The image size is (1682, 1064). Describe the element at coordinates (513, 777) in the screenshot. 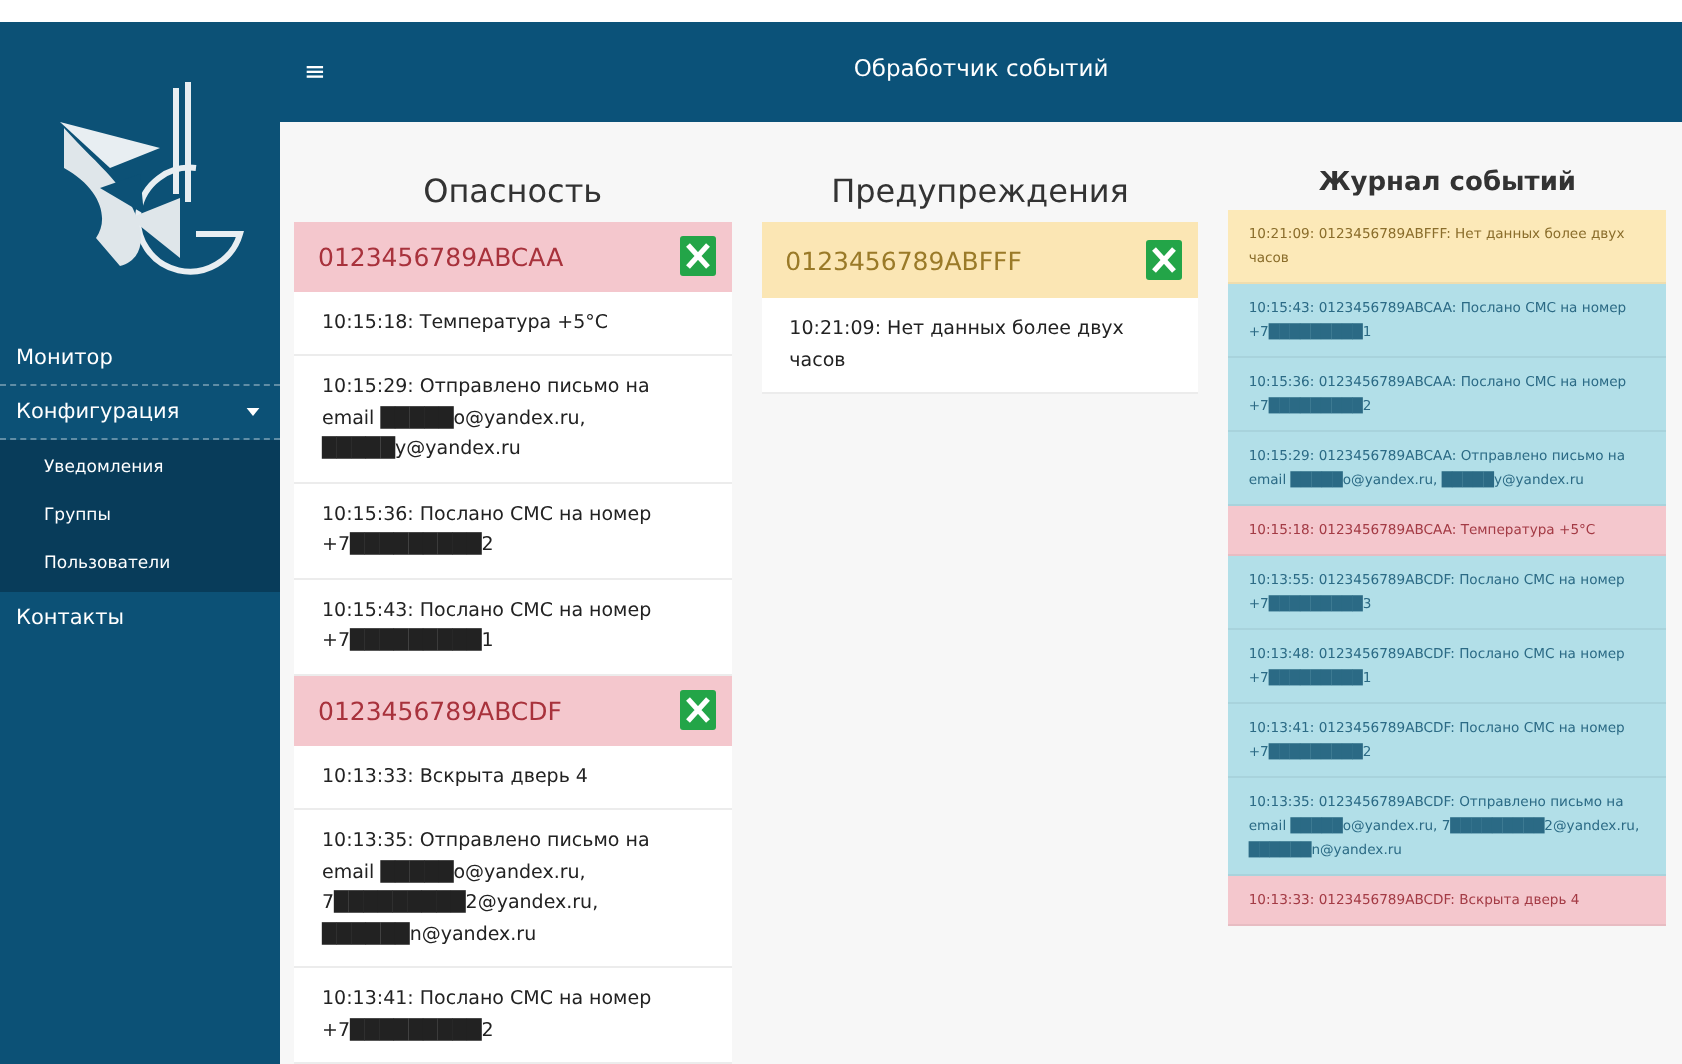

I see `event-item: 10:13:33: Вскрыта дверь 4` at that location.